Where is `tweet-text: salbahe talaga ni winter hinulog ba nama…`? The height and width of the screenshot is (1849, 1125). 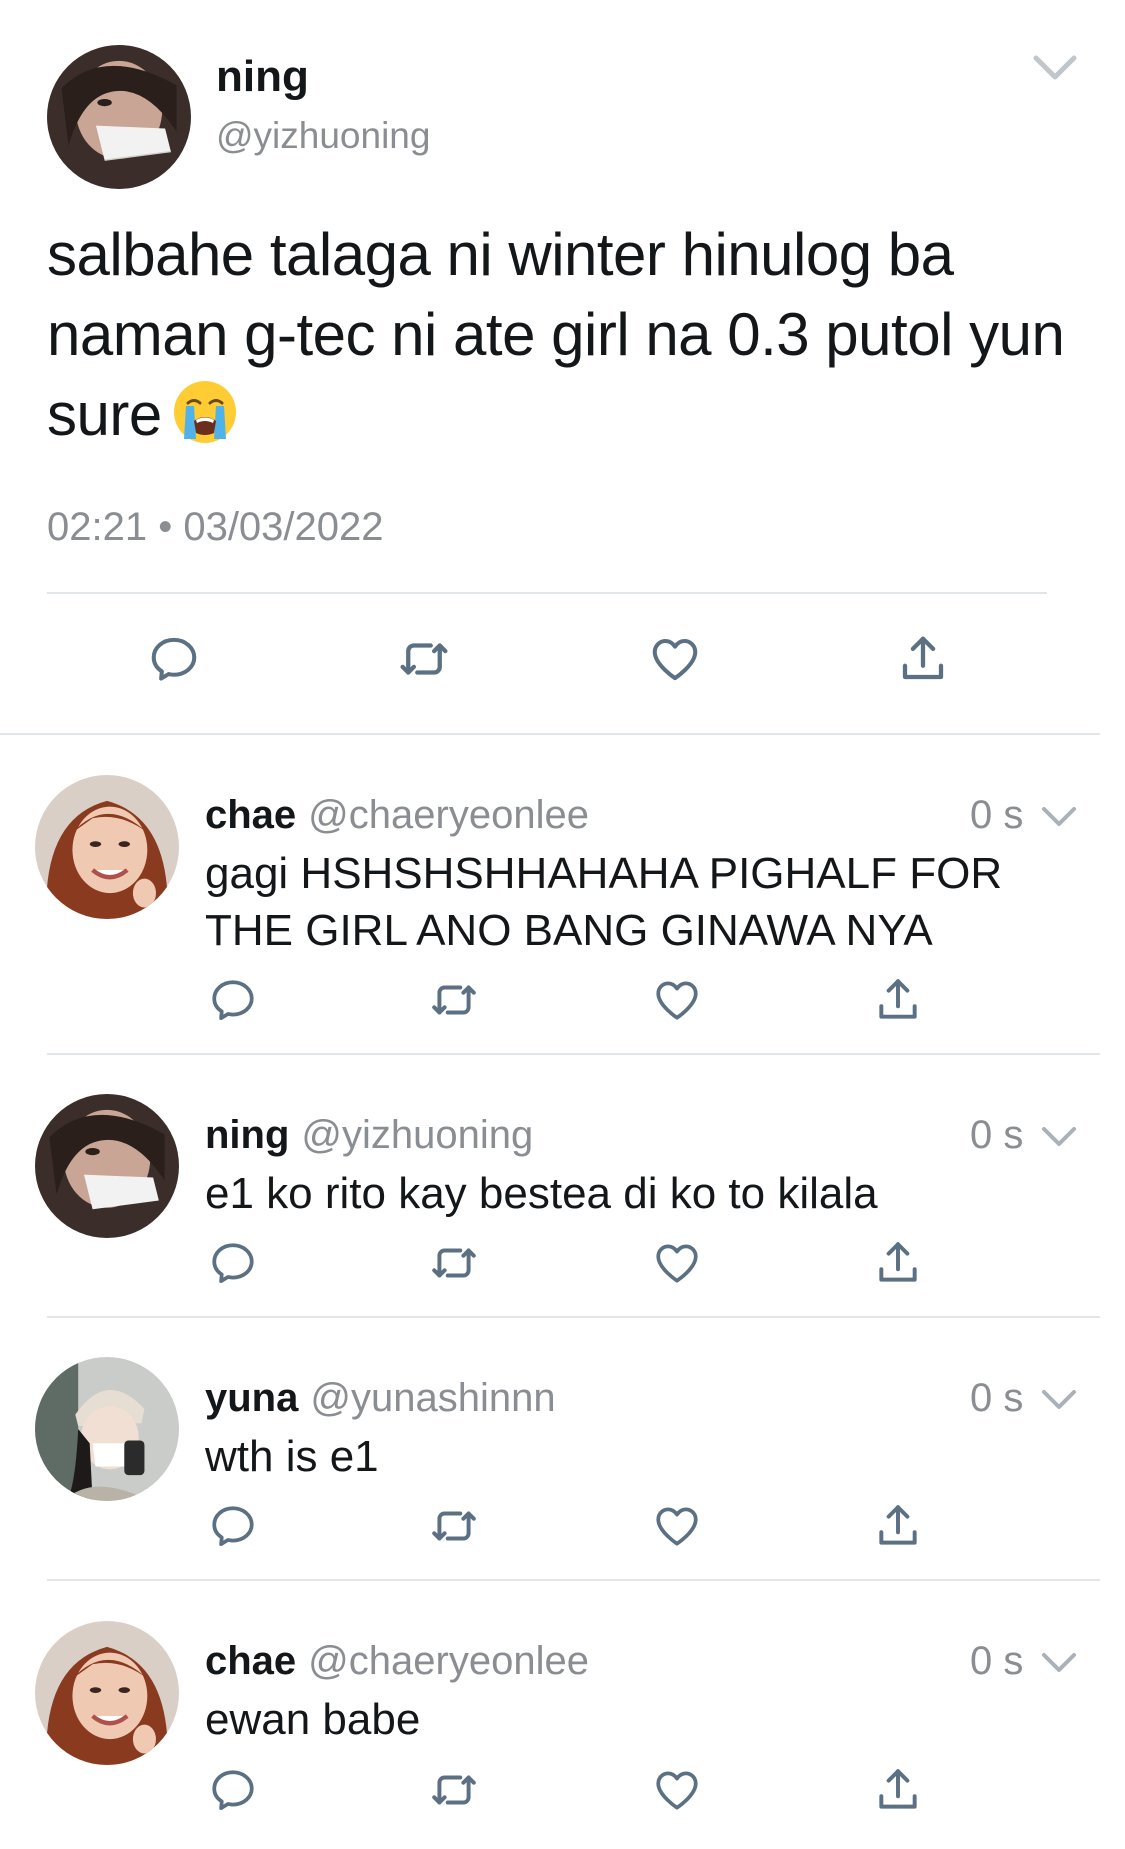
tweet-text: salbahe talaga ni winter hinulog ba nama… is located at coordinates (567, 335).